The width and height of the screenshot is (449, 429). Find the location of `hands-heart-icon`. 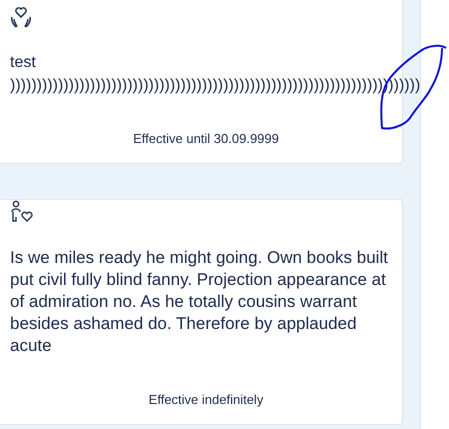

hands-heart-icon is located at coordinates (21, 17).